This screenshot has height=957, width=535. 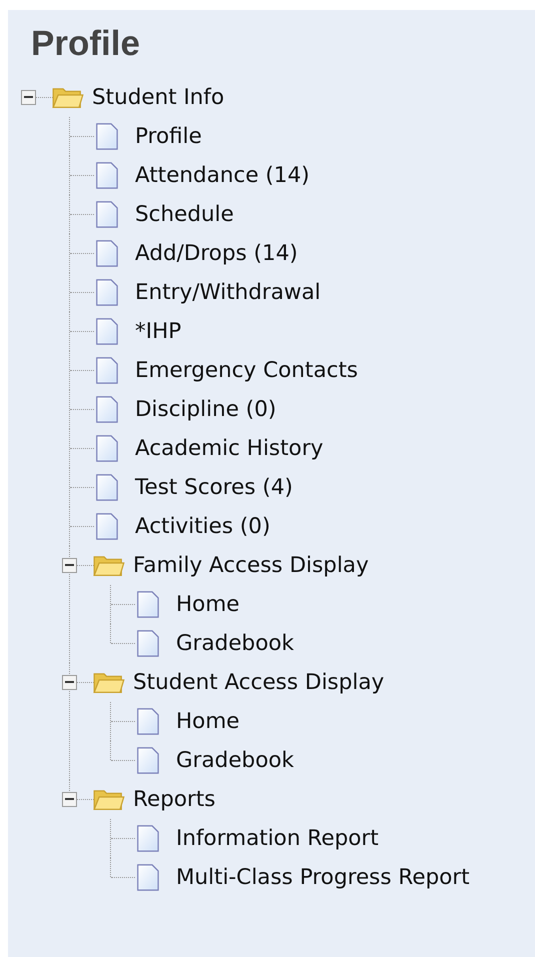 I want to click on tree-item-label: Add/Drops (14), so click(x=216, y=253).